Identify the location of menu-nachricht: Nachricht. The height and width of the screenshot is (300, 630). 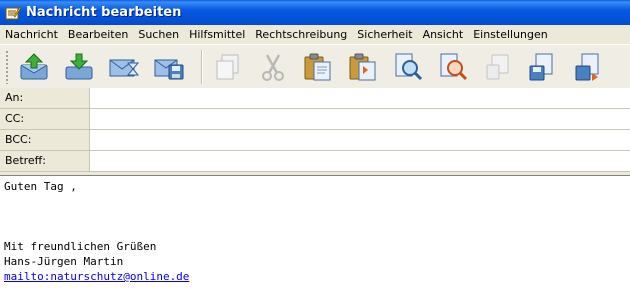
(31, 34).